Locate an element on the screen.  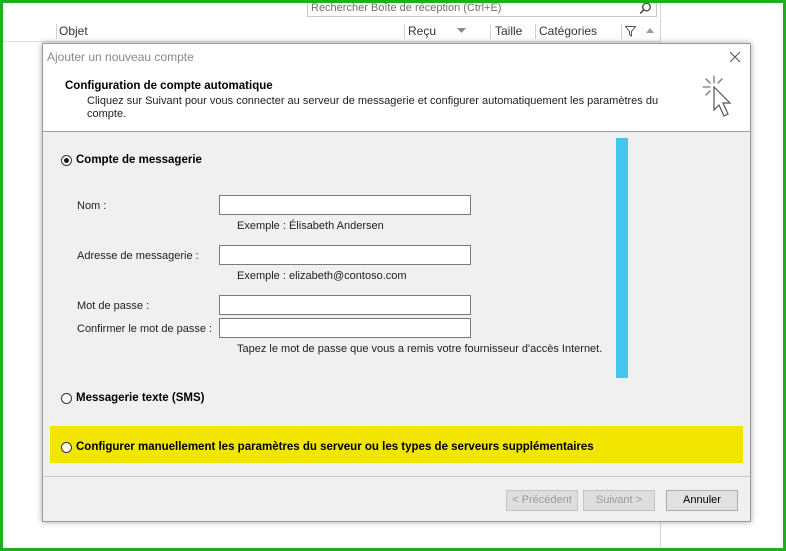
search-inbox-input: Rechercher Boîte de réception (Ctrl+E) is located at coordinates (482, 8).